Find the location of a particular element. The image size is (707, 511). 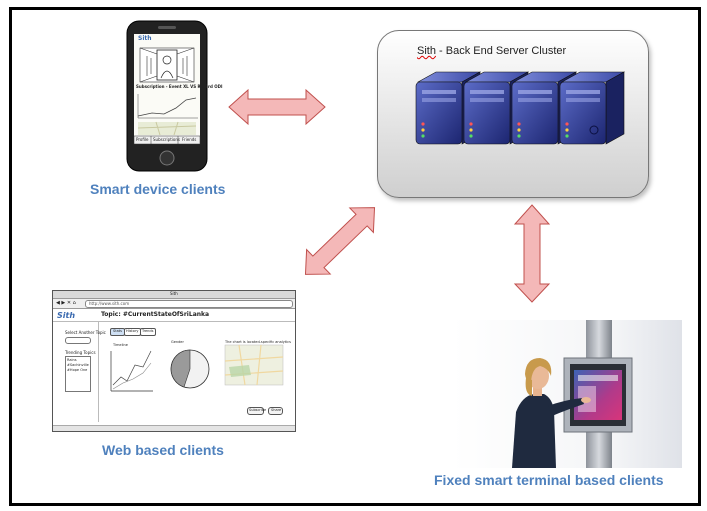

caption-terminal: Fixed smart terminal based clients is located at coordinates (549, 480).